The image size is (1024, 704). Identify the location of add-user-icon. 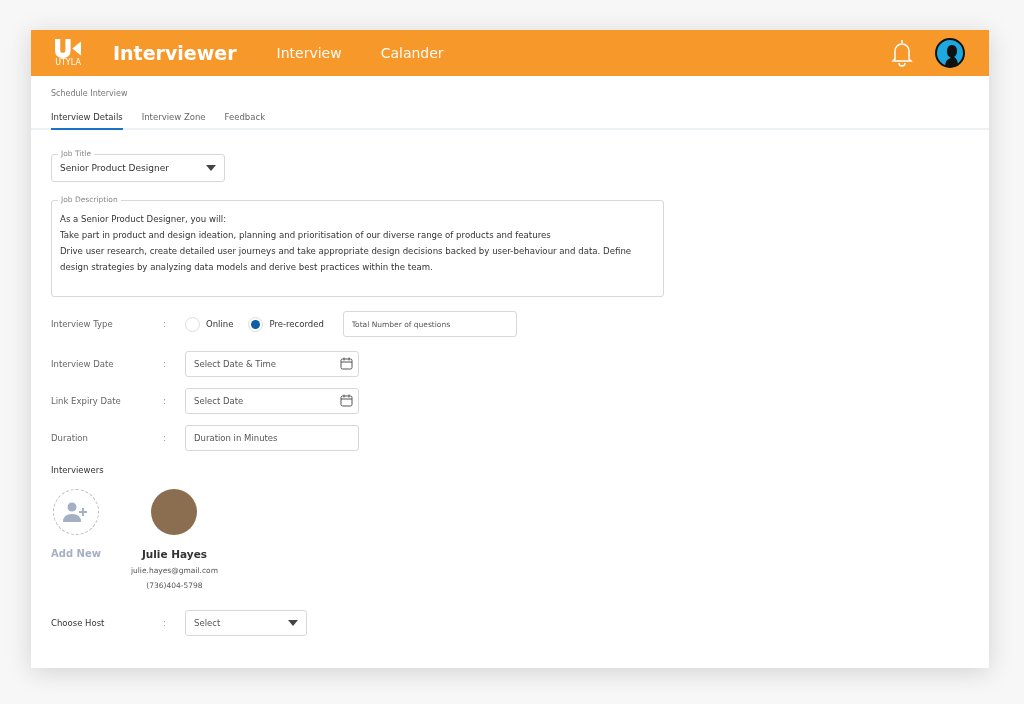
(75, 512).